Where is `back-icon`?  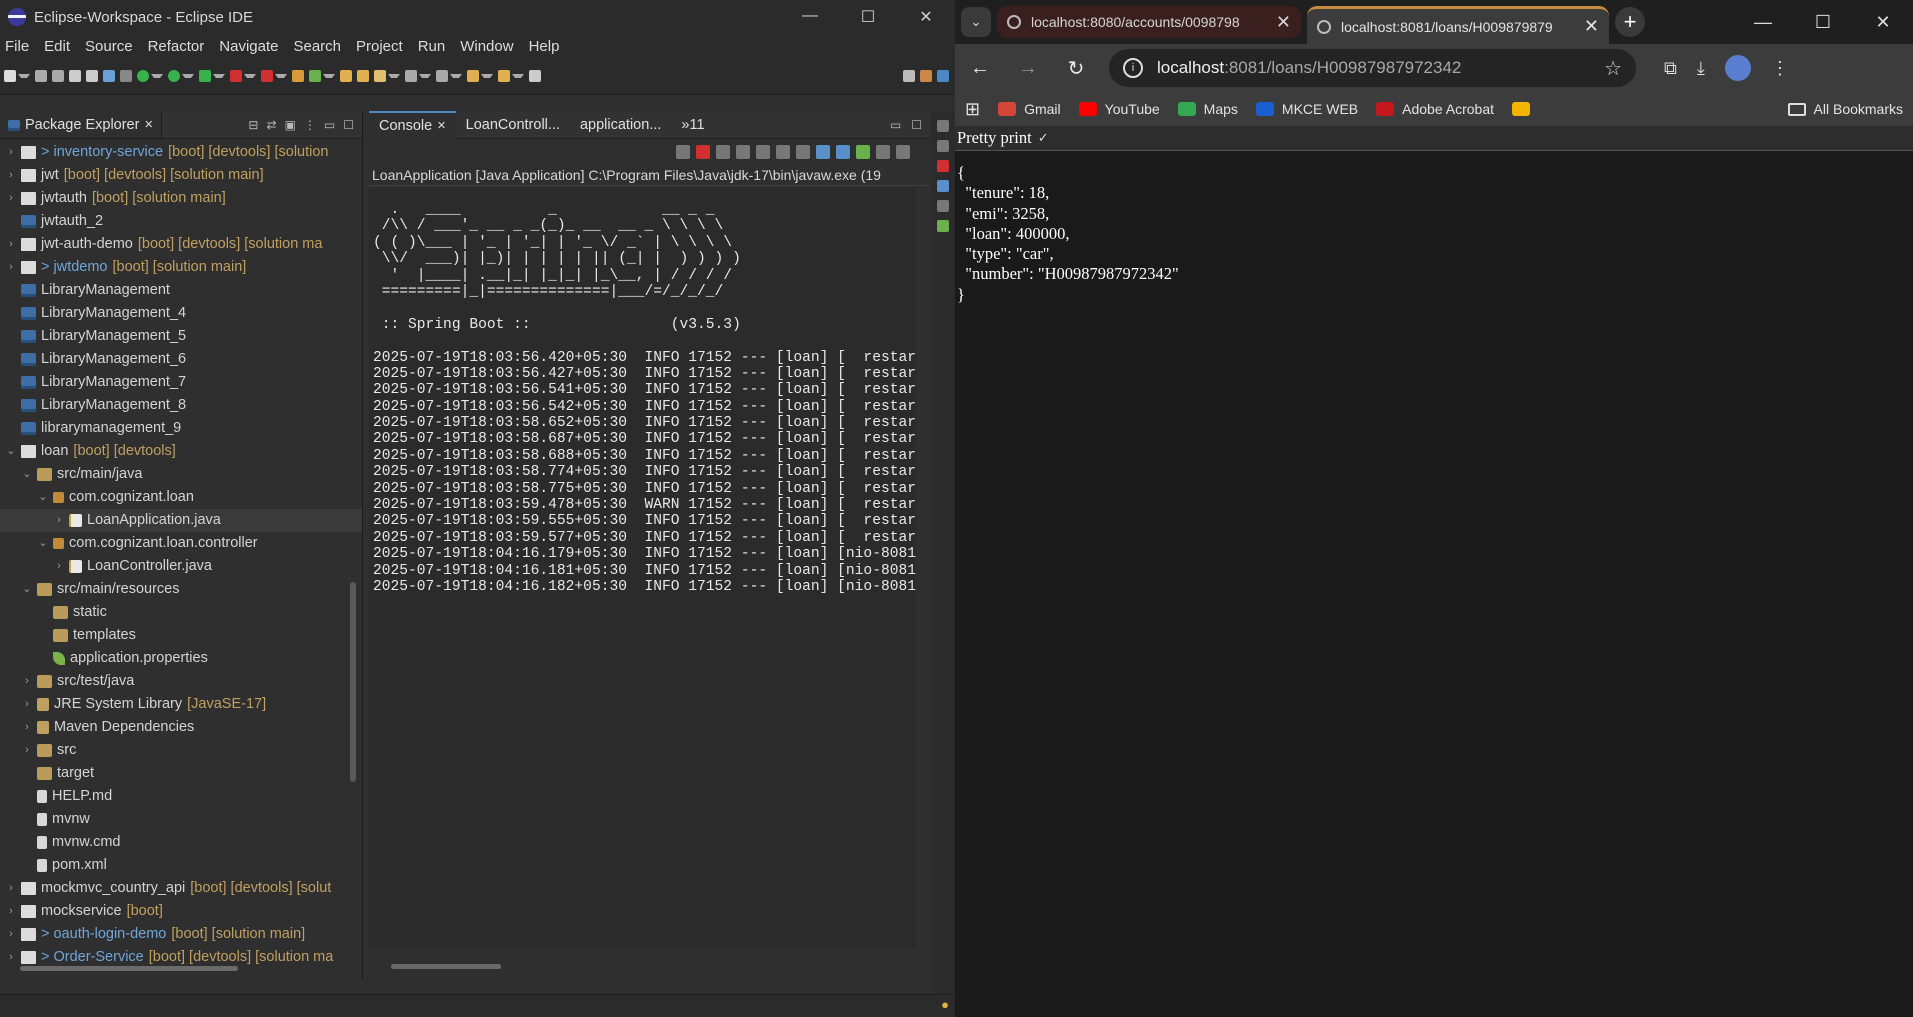
back-icon is located at coordinates (473, 76).